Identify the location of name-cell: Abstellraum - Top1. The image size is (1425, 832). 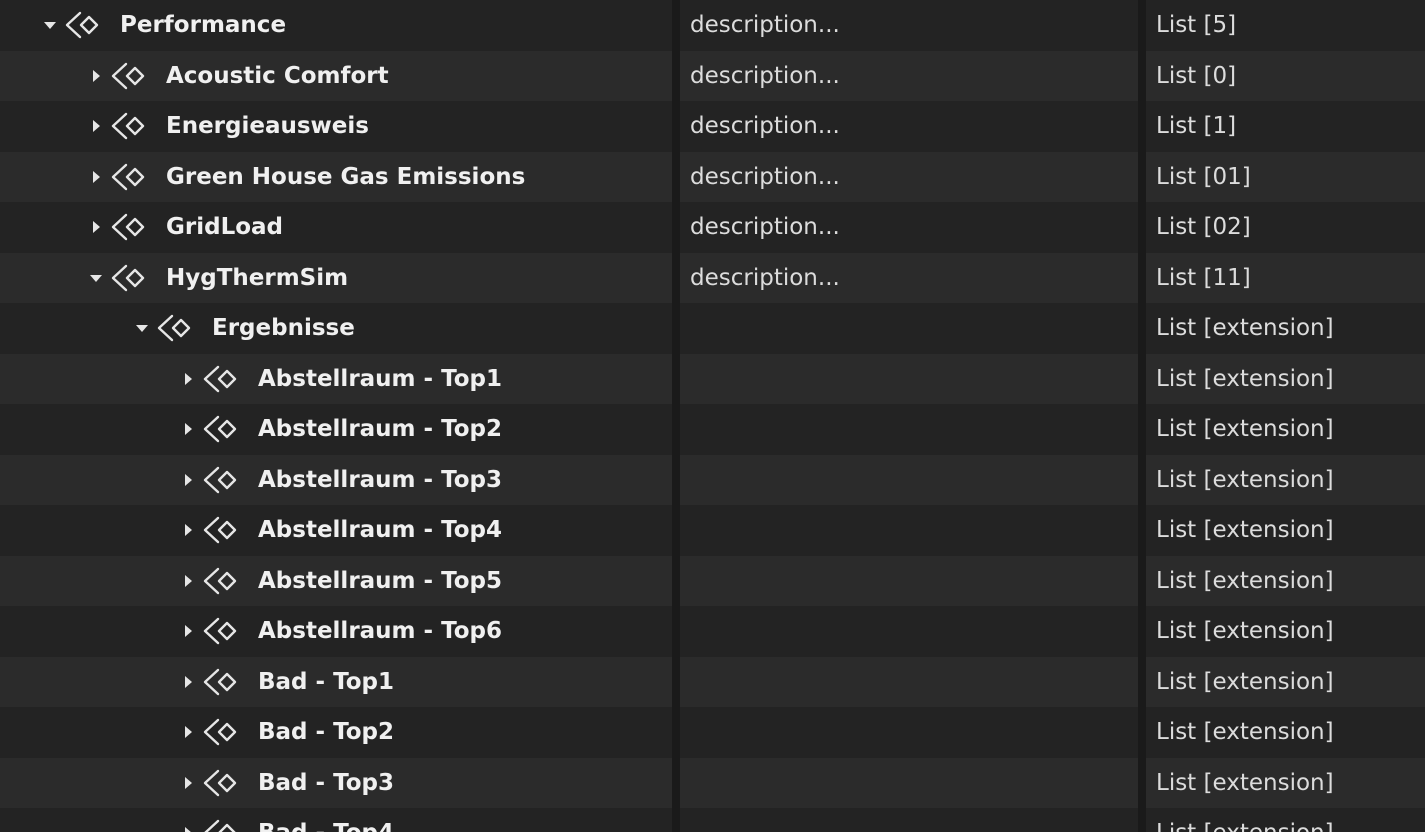
(336, 378).